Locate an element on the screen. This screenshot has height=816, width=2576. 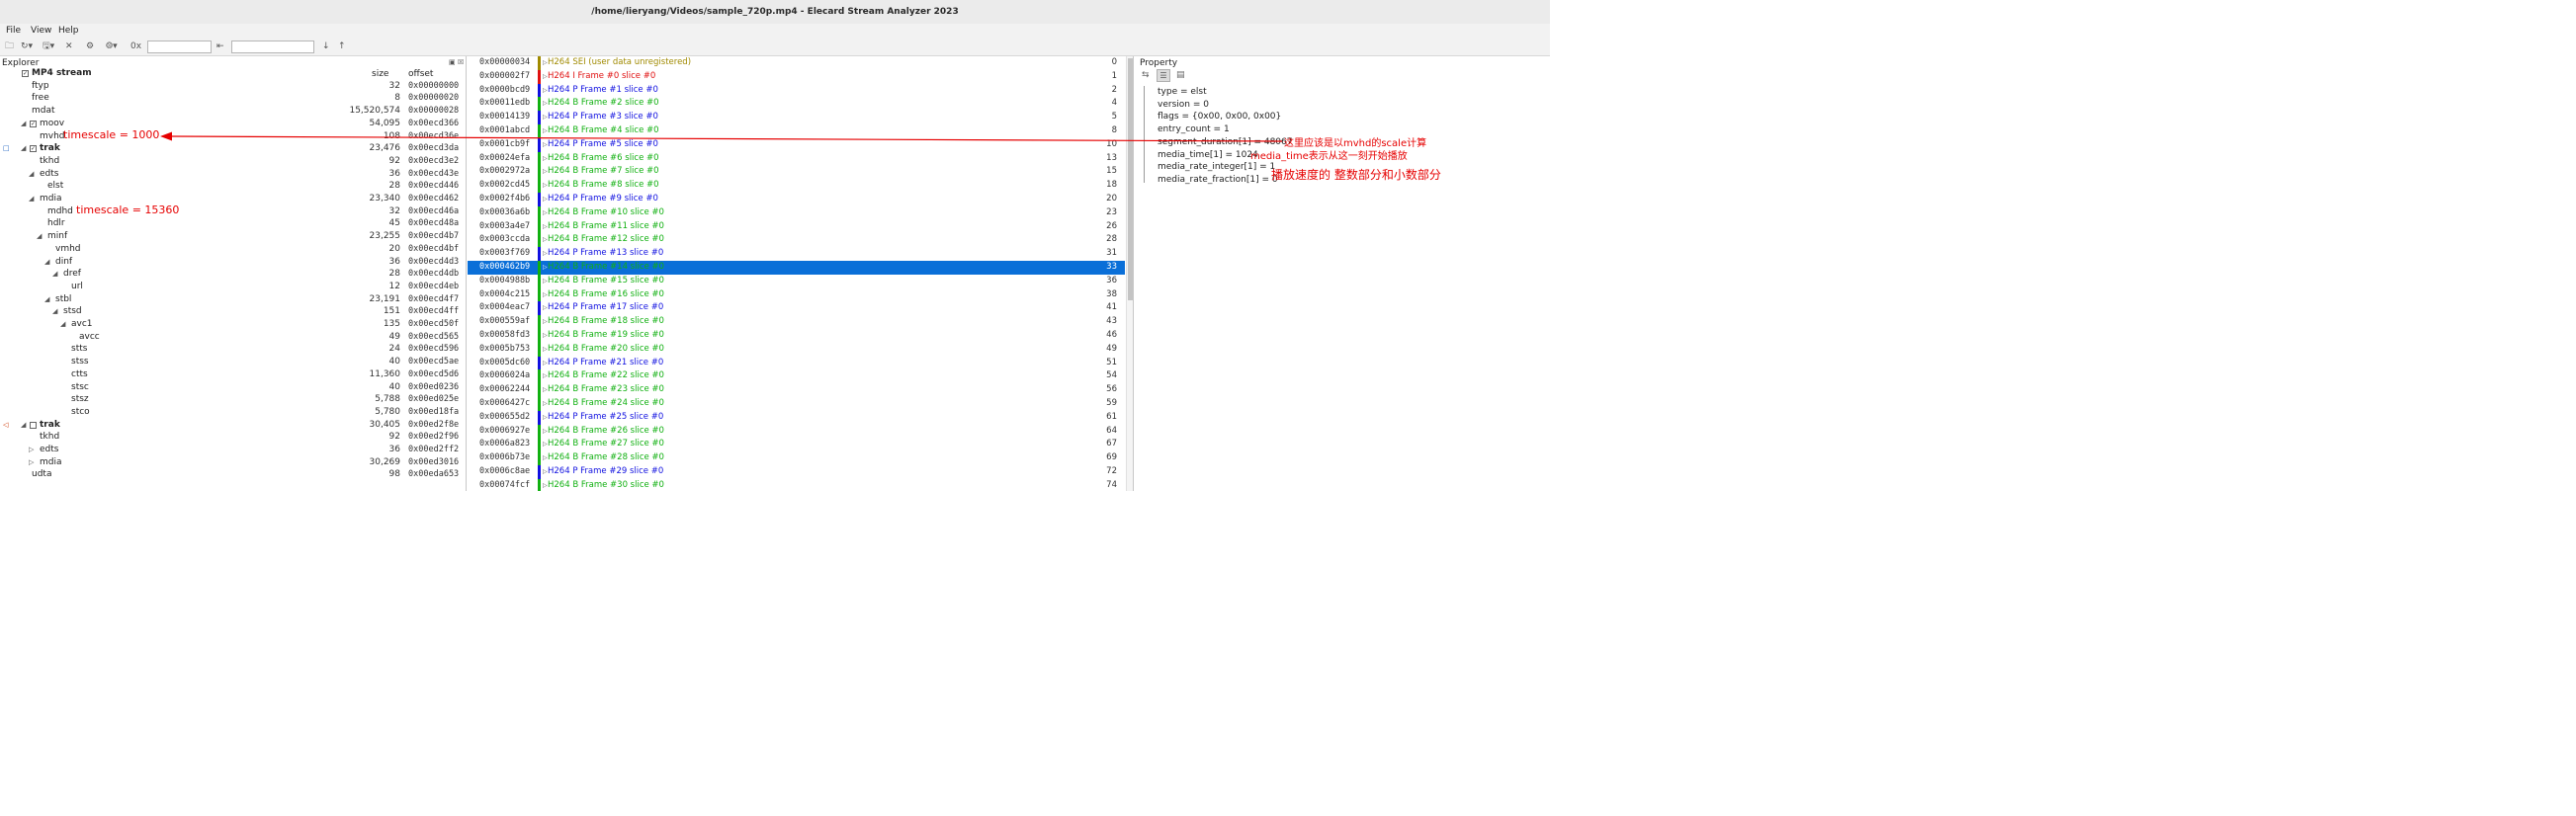
frame-row: 0x00062244 ▷ H264 B Frame #23 slice #0 56 is located at coordinates (796, 390).